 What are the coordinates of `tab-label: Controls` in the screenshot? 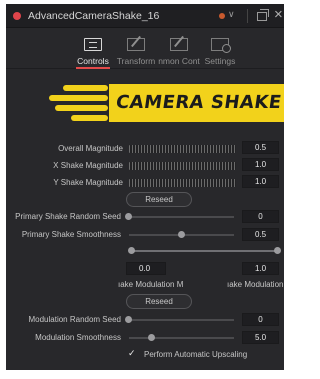 It's located at (93, 61).